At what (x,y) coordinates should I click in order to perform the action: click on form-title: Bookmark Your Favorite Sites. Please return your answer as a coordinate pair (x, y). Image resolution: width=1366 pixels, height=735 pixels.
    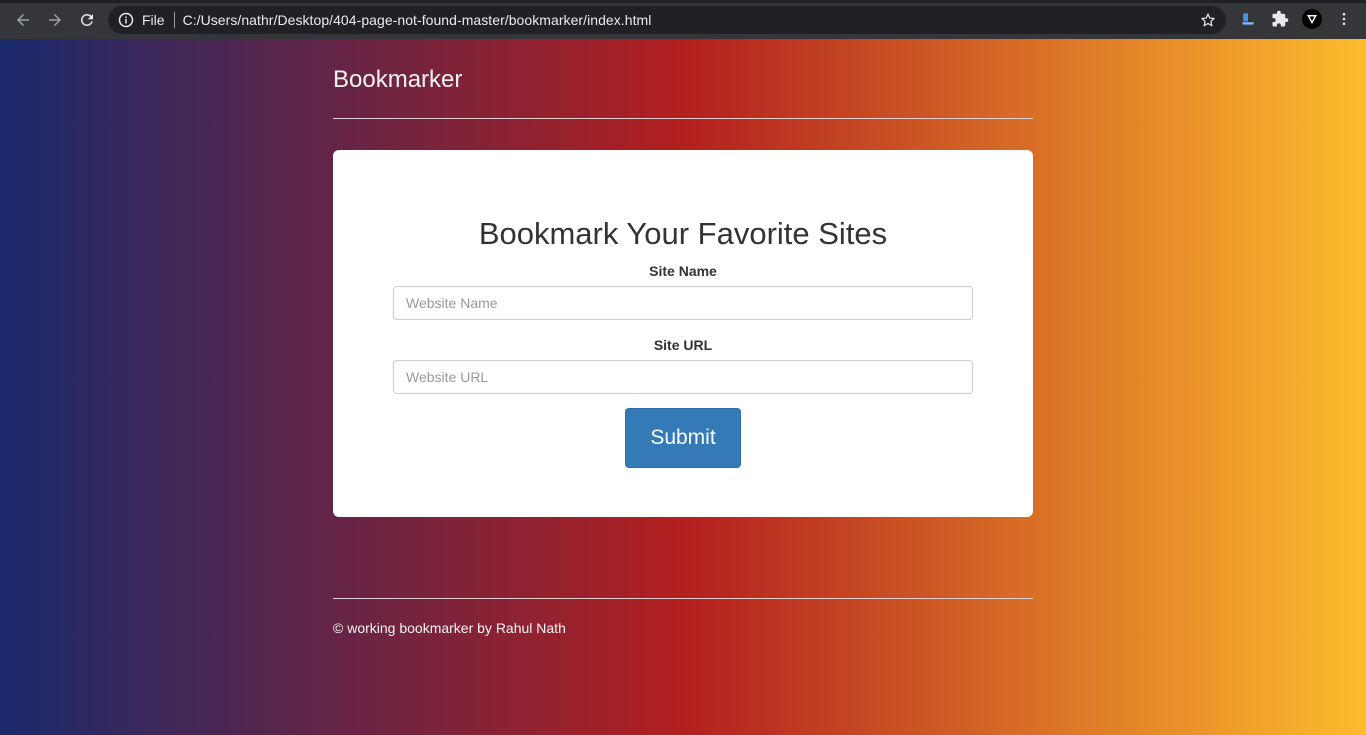
    Looking at the image, I should click on (683, 233).